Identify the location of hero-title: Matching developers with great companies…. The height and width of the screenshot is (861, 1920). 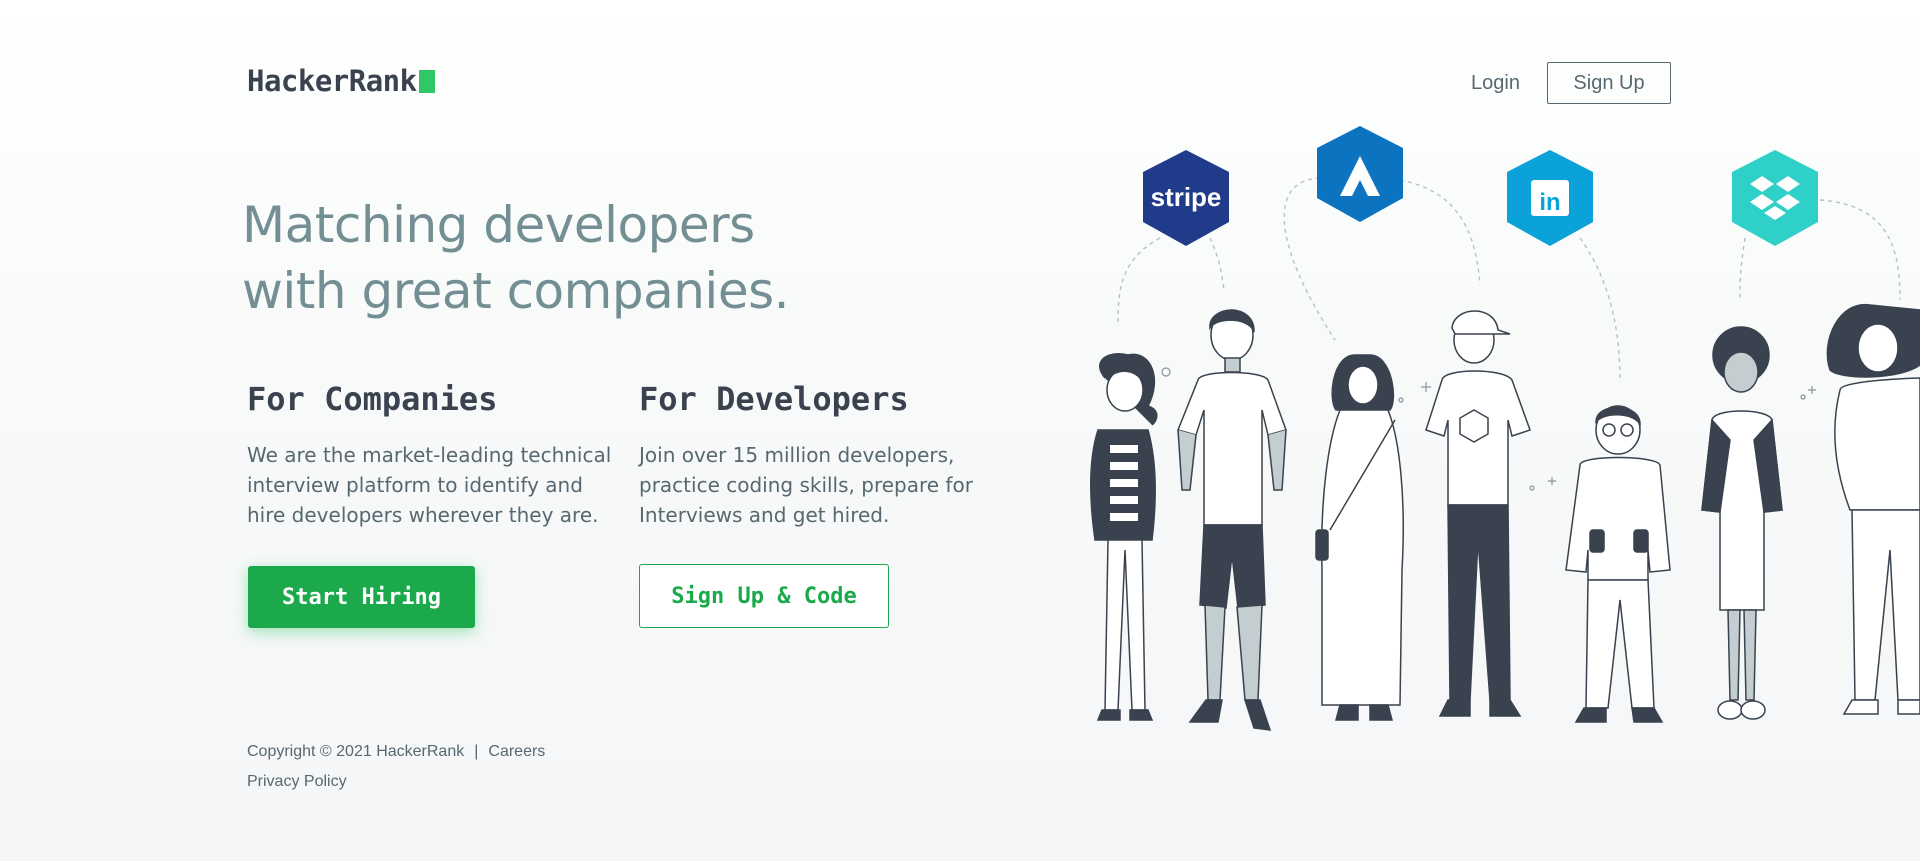
(516, 258).